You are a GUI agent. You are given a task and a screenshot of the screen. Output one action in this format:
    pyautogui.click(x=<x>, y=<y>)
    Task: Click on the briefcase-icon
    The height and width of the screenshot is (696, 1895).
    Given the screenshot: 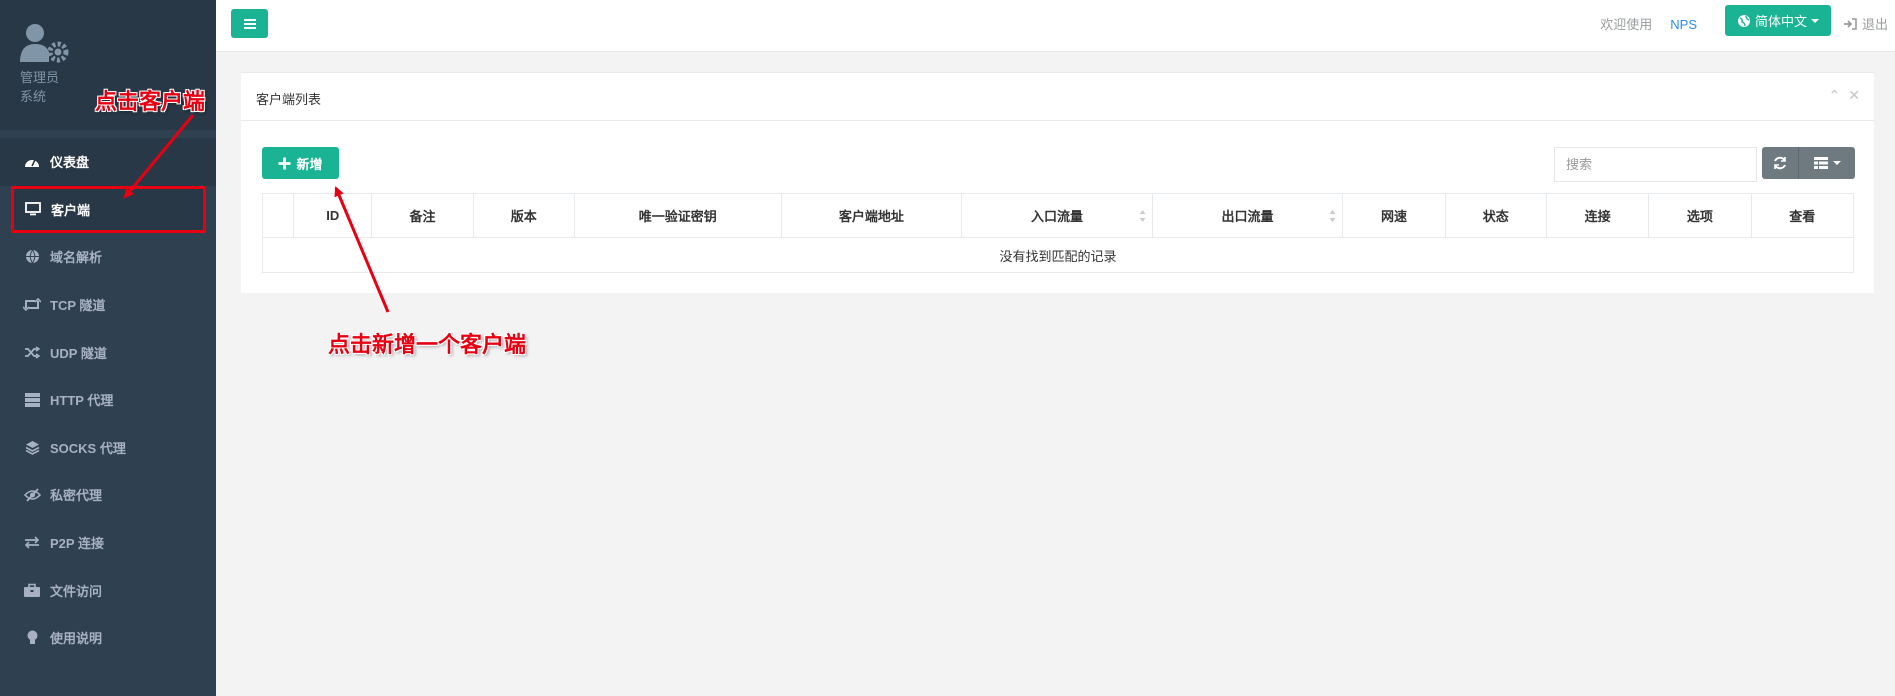 What is the action you would take?
    pyautogui.click(x=32, y=590)
    